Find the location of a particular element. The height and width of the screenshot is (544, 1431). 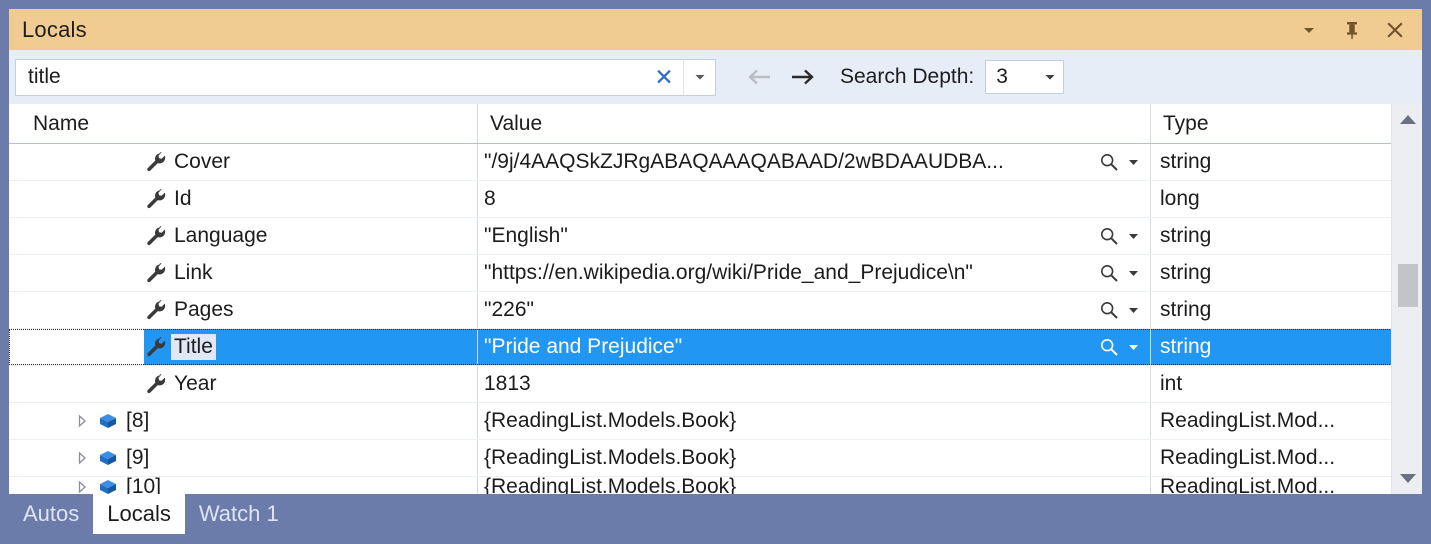

cell-name: Title is located at coordinates (243, 347).